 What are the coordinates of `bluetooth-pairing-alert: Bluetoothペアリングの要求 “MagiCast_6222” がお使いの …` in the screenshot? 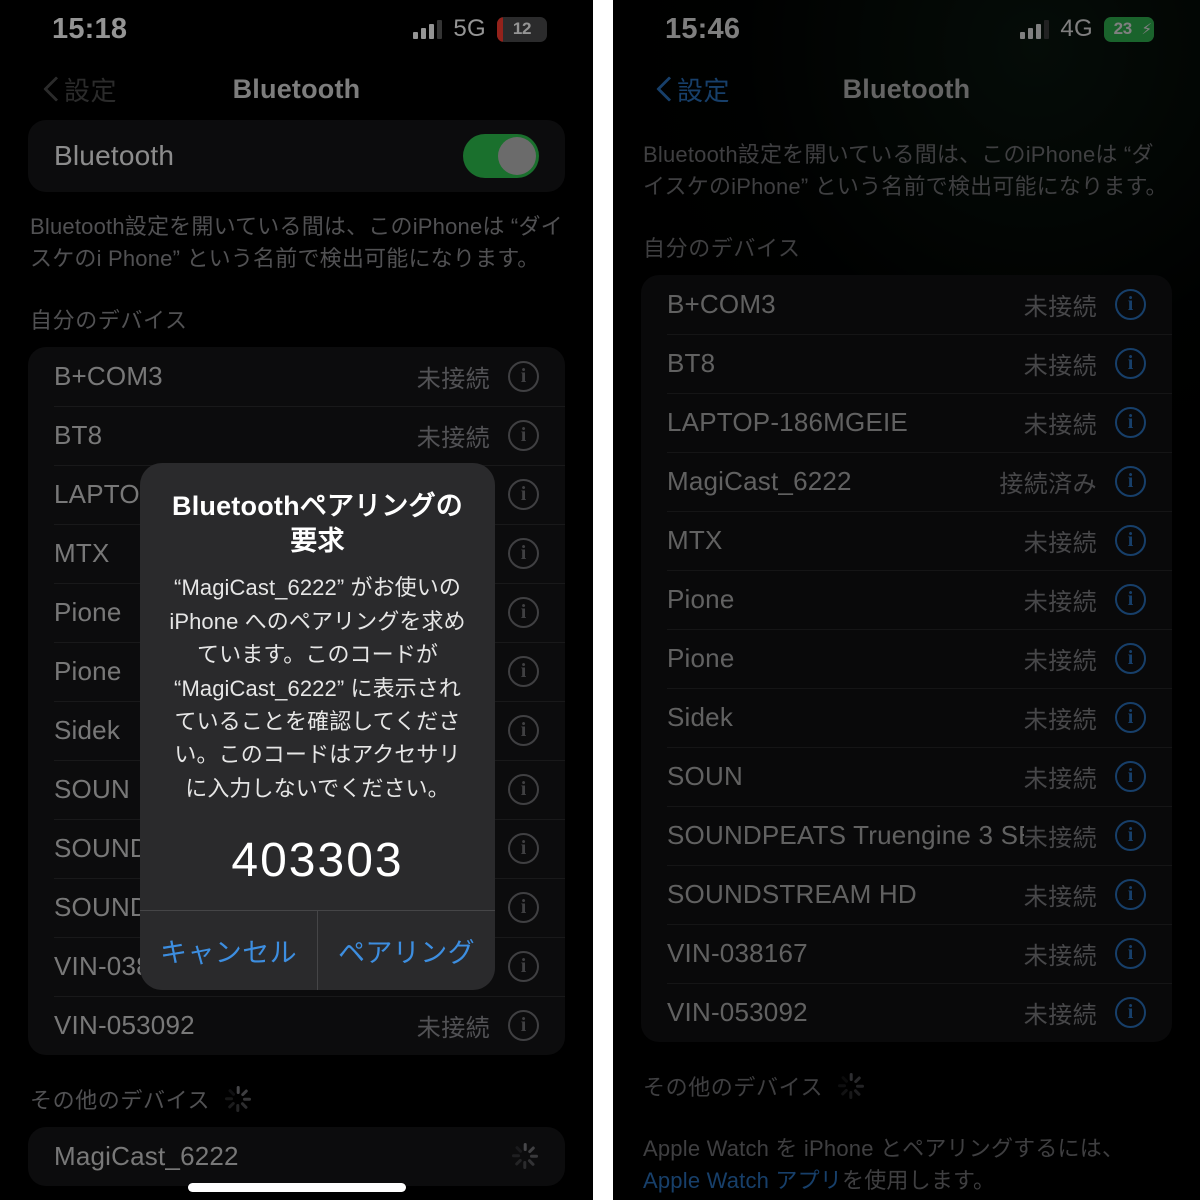 It's located at (317, 727).